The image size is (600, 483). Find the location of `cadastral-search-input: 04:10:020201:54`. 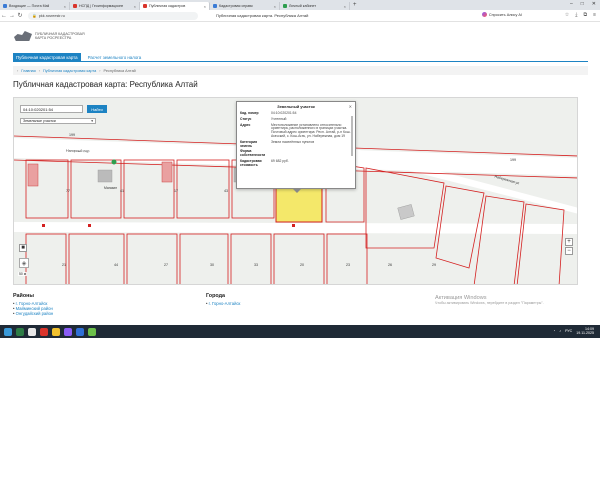

cadastral-search-input: 04:10:020201:54 is located at coordinates (51, 109).